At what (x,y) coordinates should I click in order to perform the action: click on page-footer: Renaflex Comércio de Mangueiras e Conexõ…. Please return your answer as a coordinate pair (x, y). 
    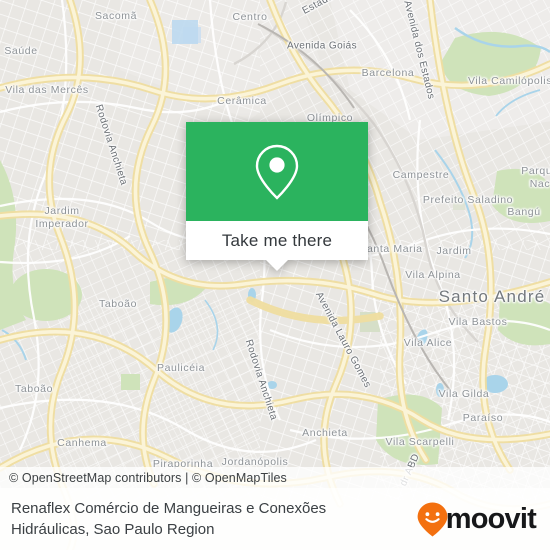
    Looking at the image, I should click on (275, 519).